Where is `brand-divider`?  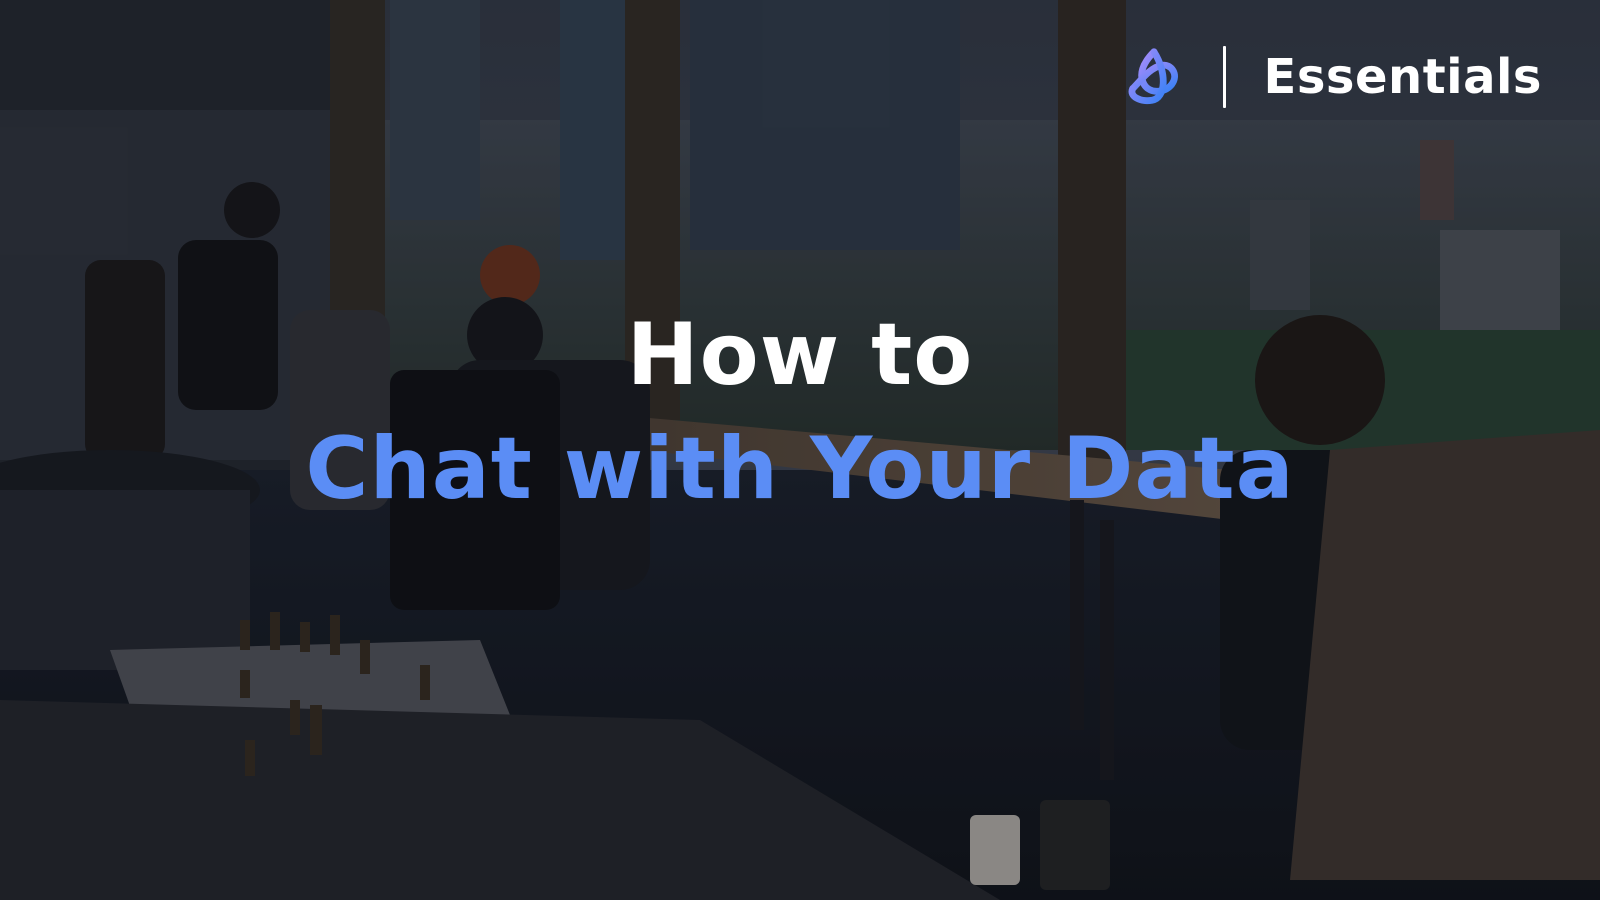 brand-divider is located at coordinates (1224, 77).